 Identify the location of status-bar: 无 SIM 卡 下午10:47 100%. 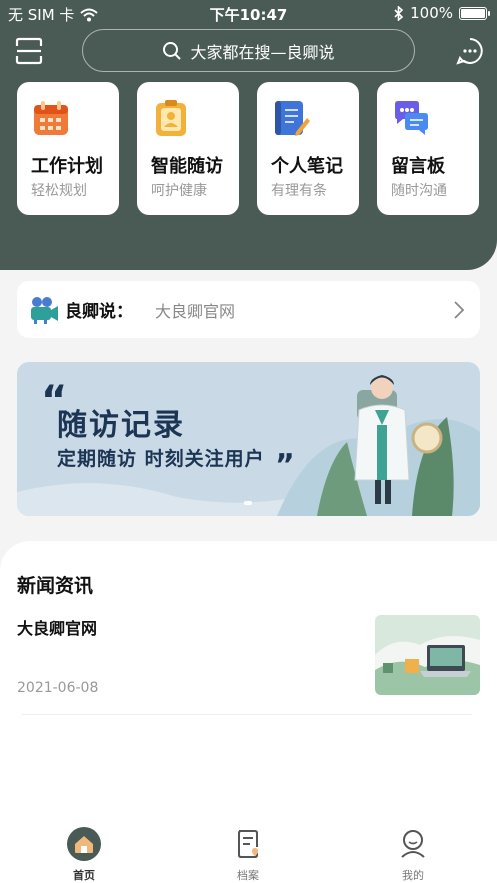
(248, 14).